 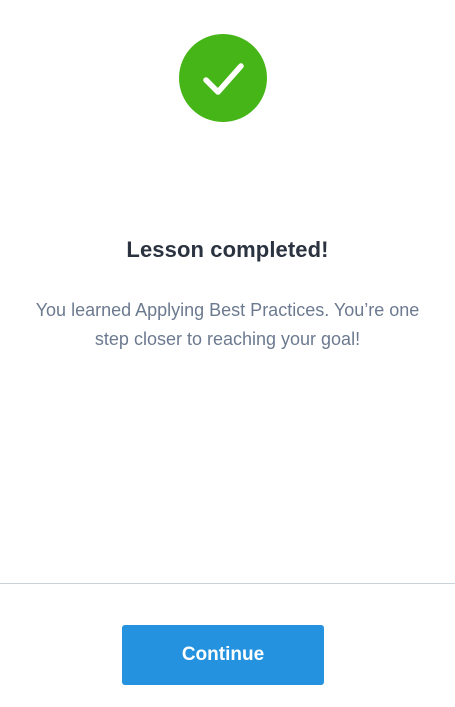 I want to click on footer-divider, so click(x=227, y=583).